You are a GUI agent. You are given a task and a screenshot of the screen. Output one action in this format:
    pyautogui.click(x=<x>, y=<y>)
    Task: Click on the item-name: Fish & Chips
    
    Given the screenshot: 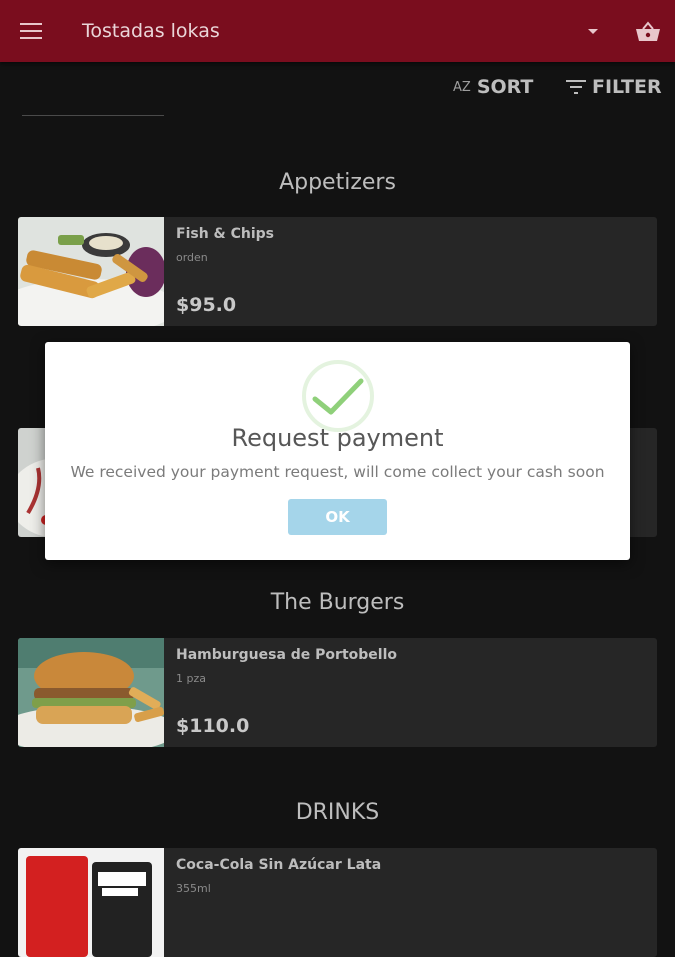 What is the action you would take?
    pyautogui.click(x=225, y=234)
    